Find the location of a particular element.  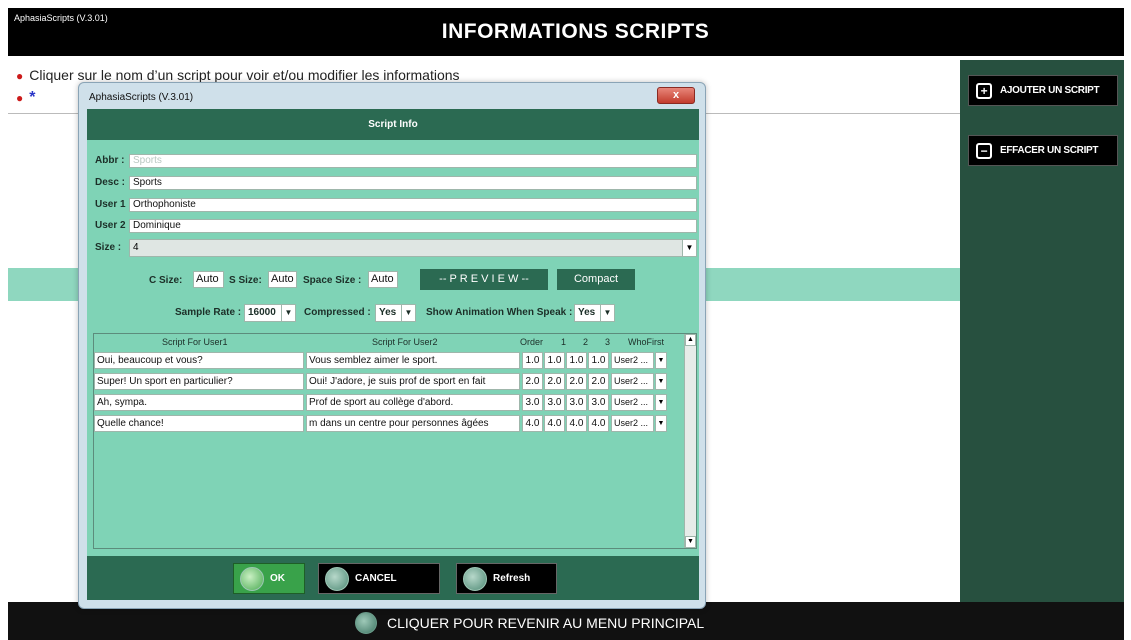

ok-button: OK is located at coordinates (269, 578).